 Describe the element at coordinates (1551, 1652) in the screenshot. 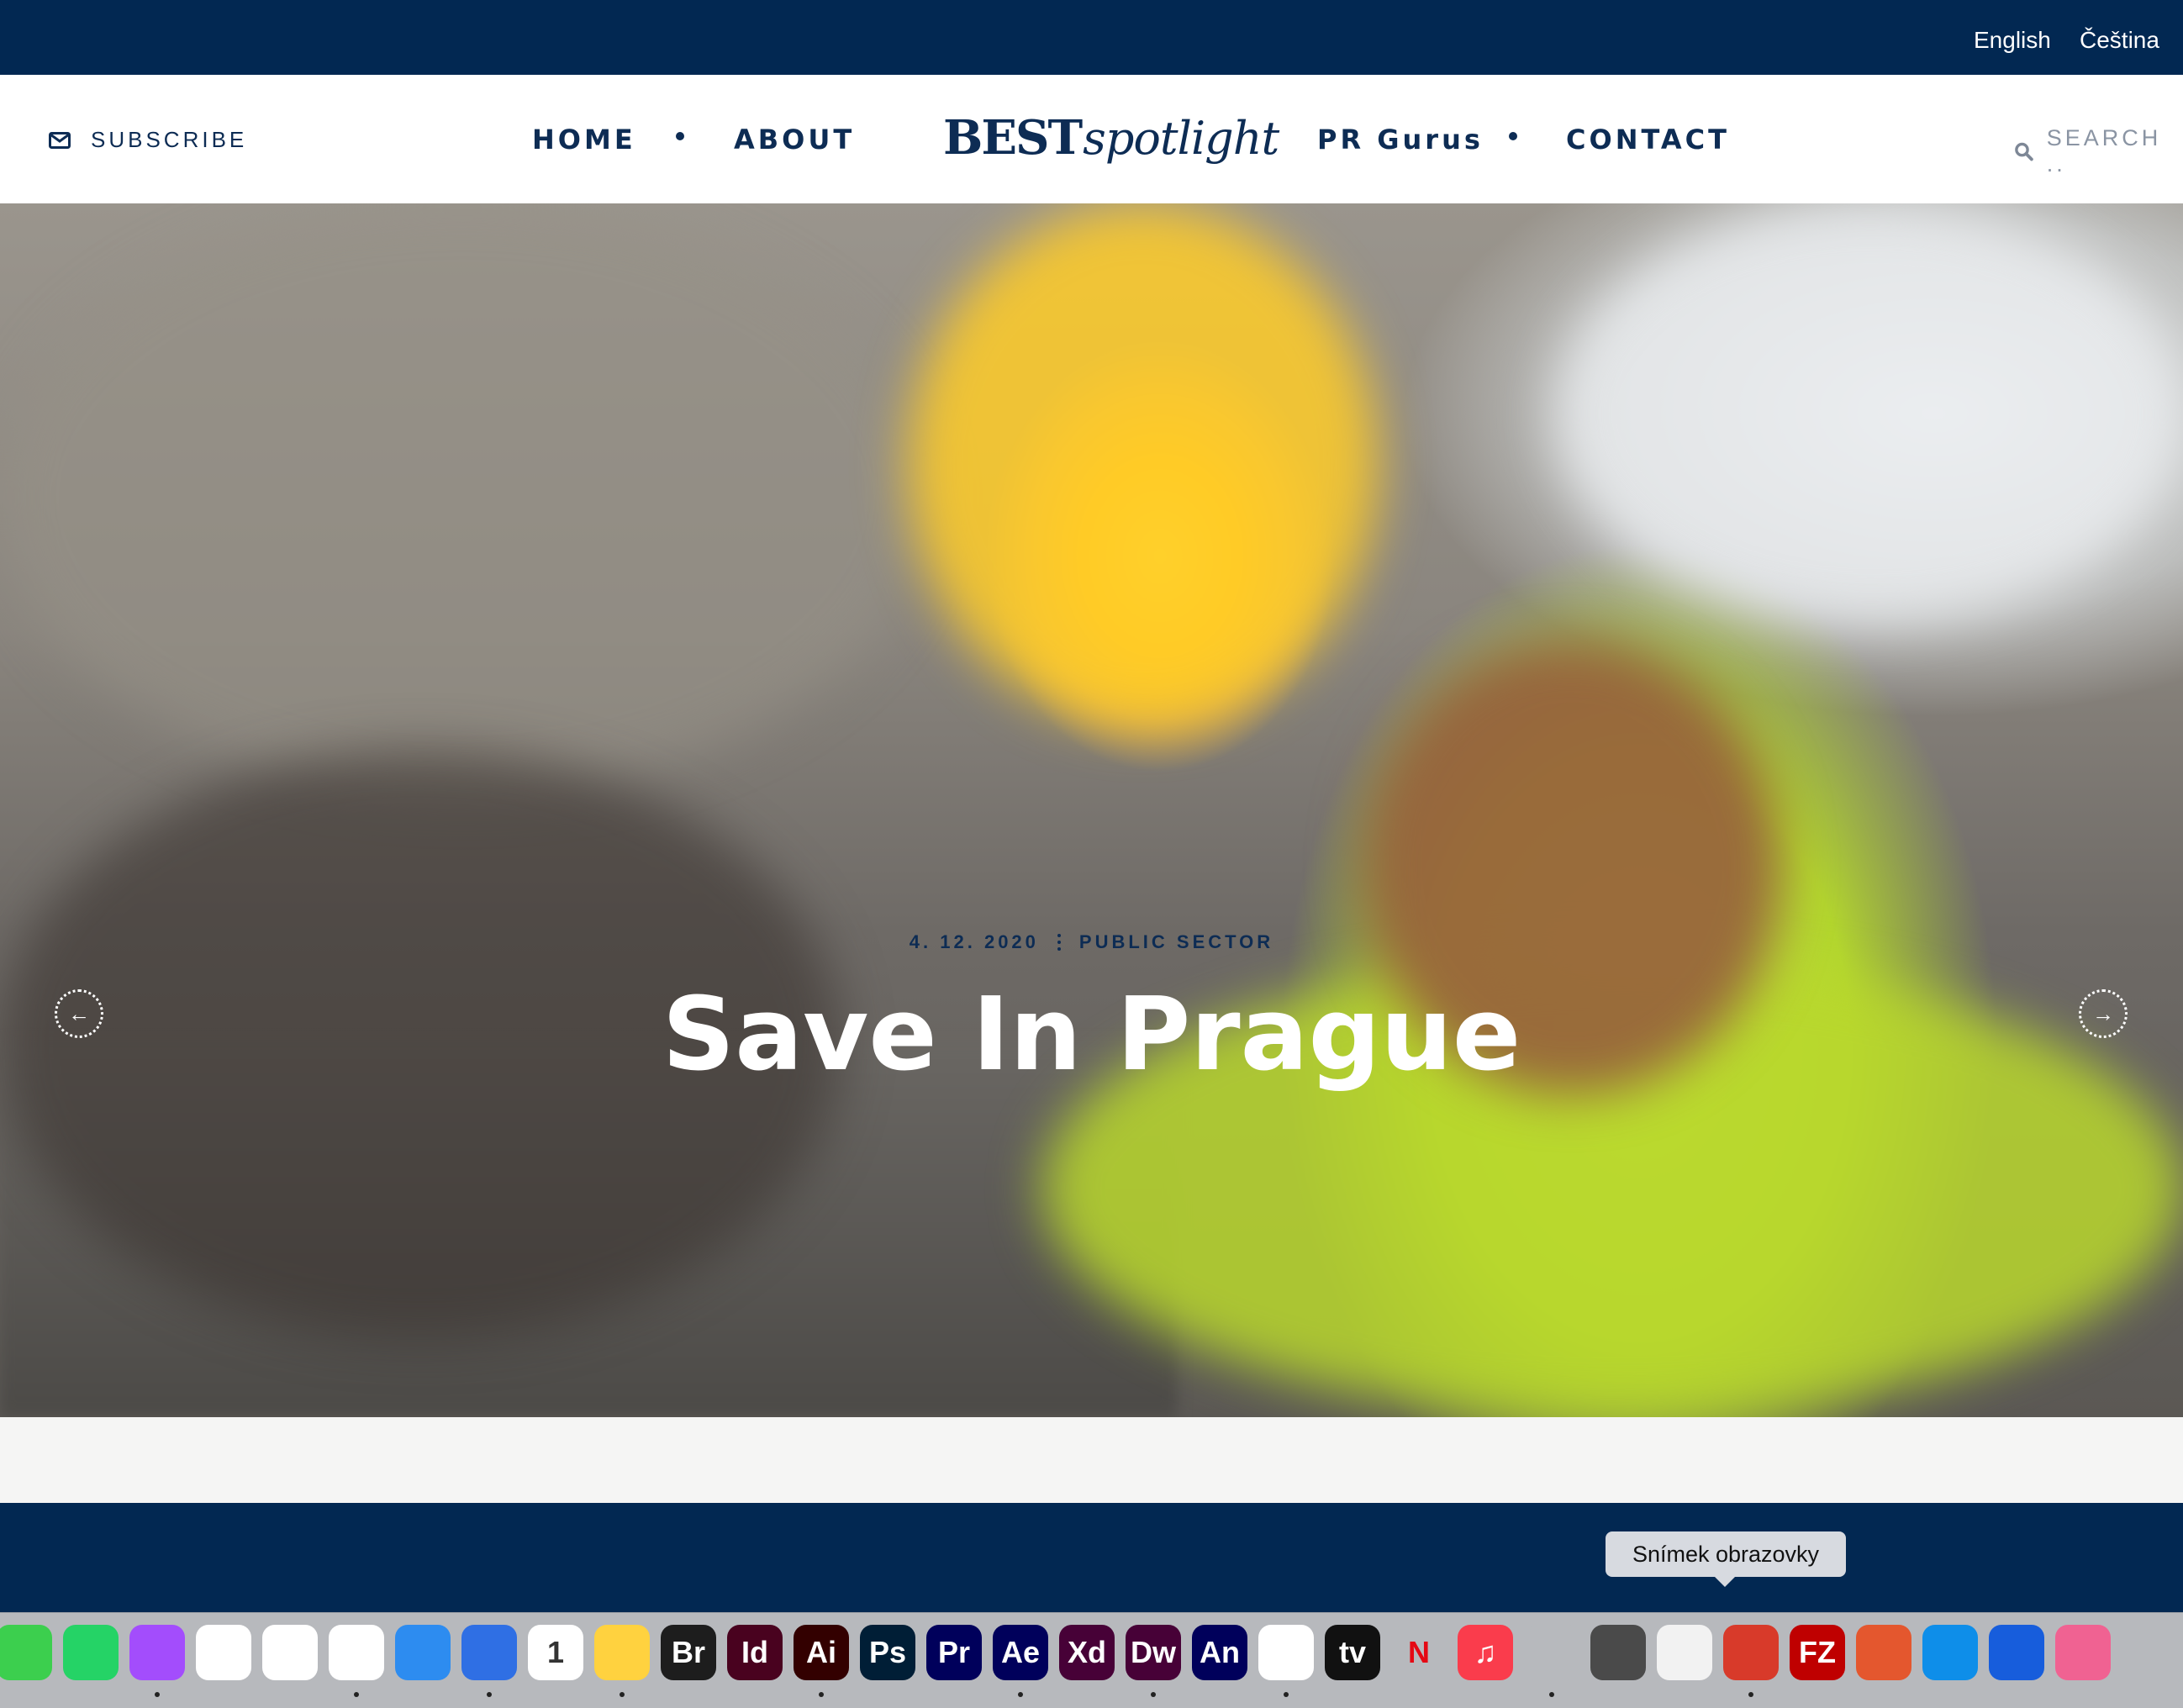

I see `vlc-icon` at that location.